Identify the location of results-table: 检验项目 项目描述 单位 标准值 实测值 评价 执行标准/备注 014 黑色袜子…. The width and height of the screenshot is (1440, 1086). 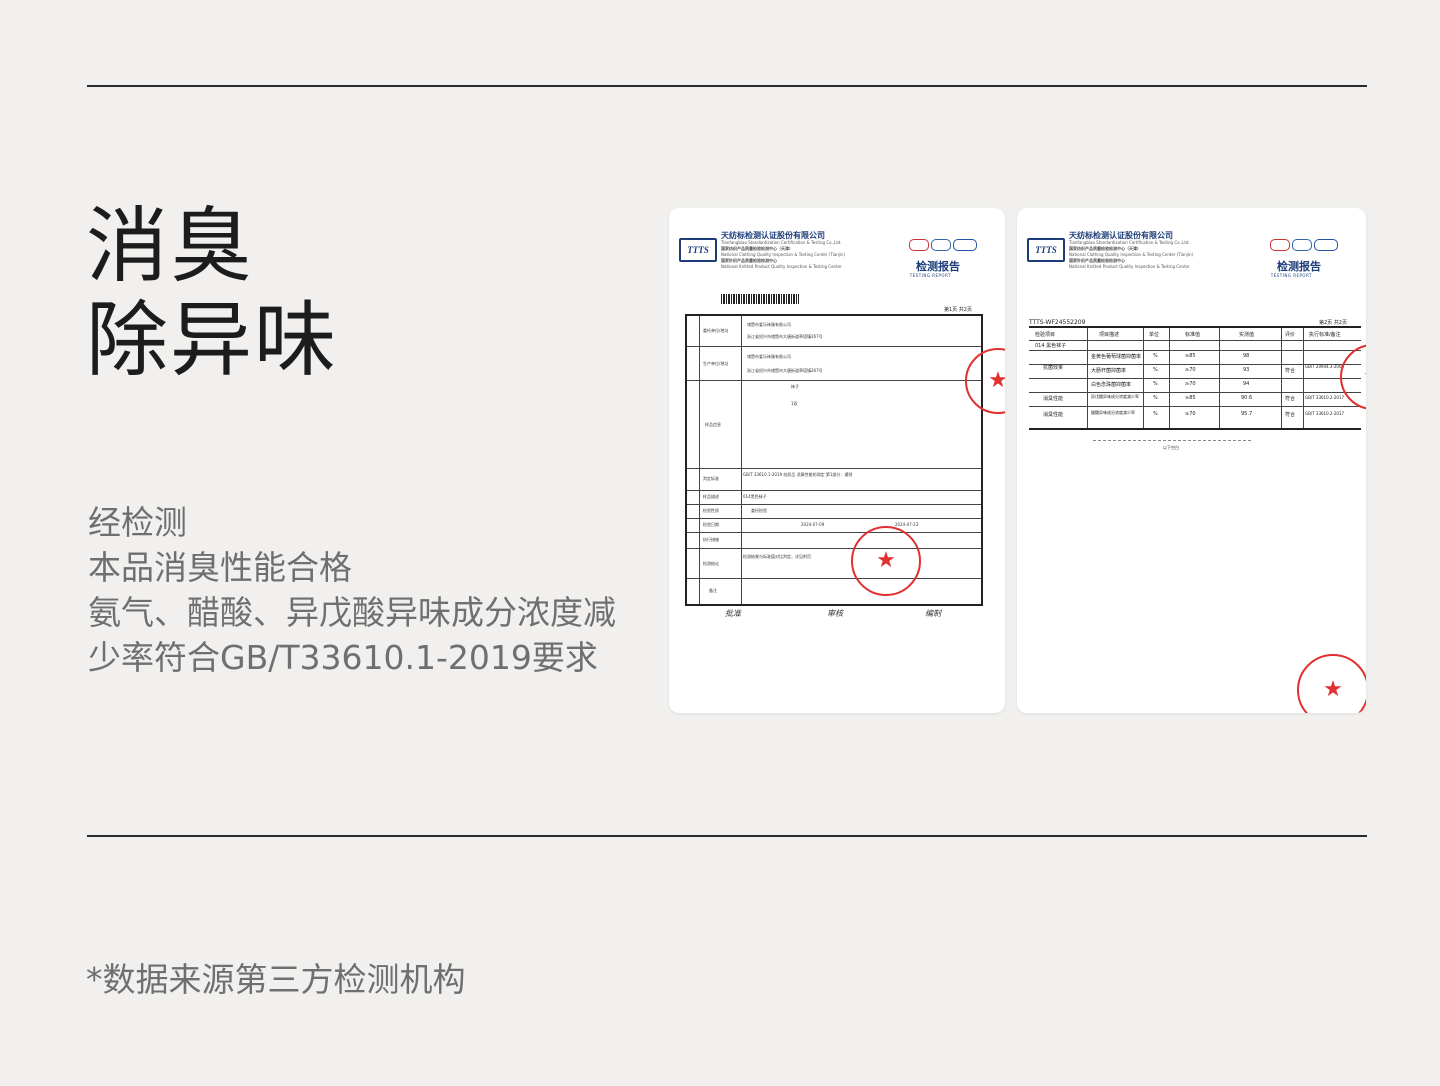
(1195, 378).